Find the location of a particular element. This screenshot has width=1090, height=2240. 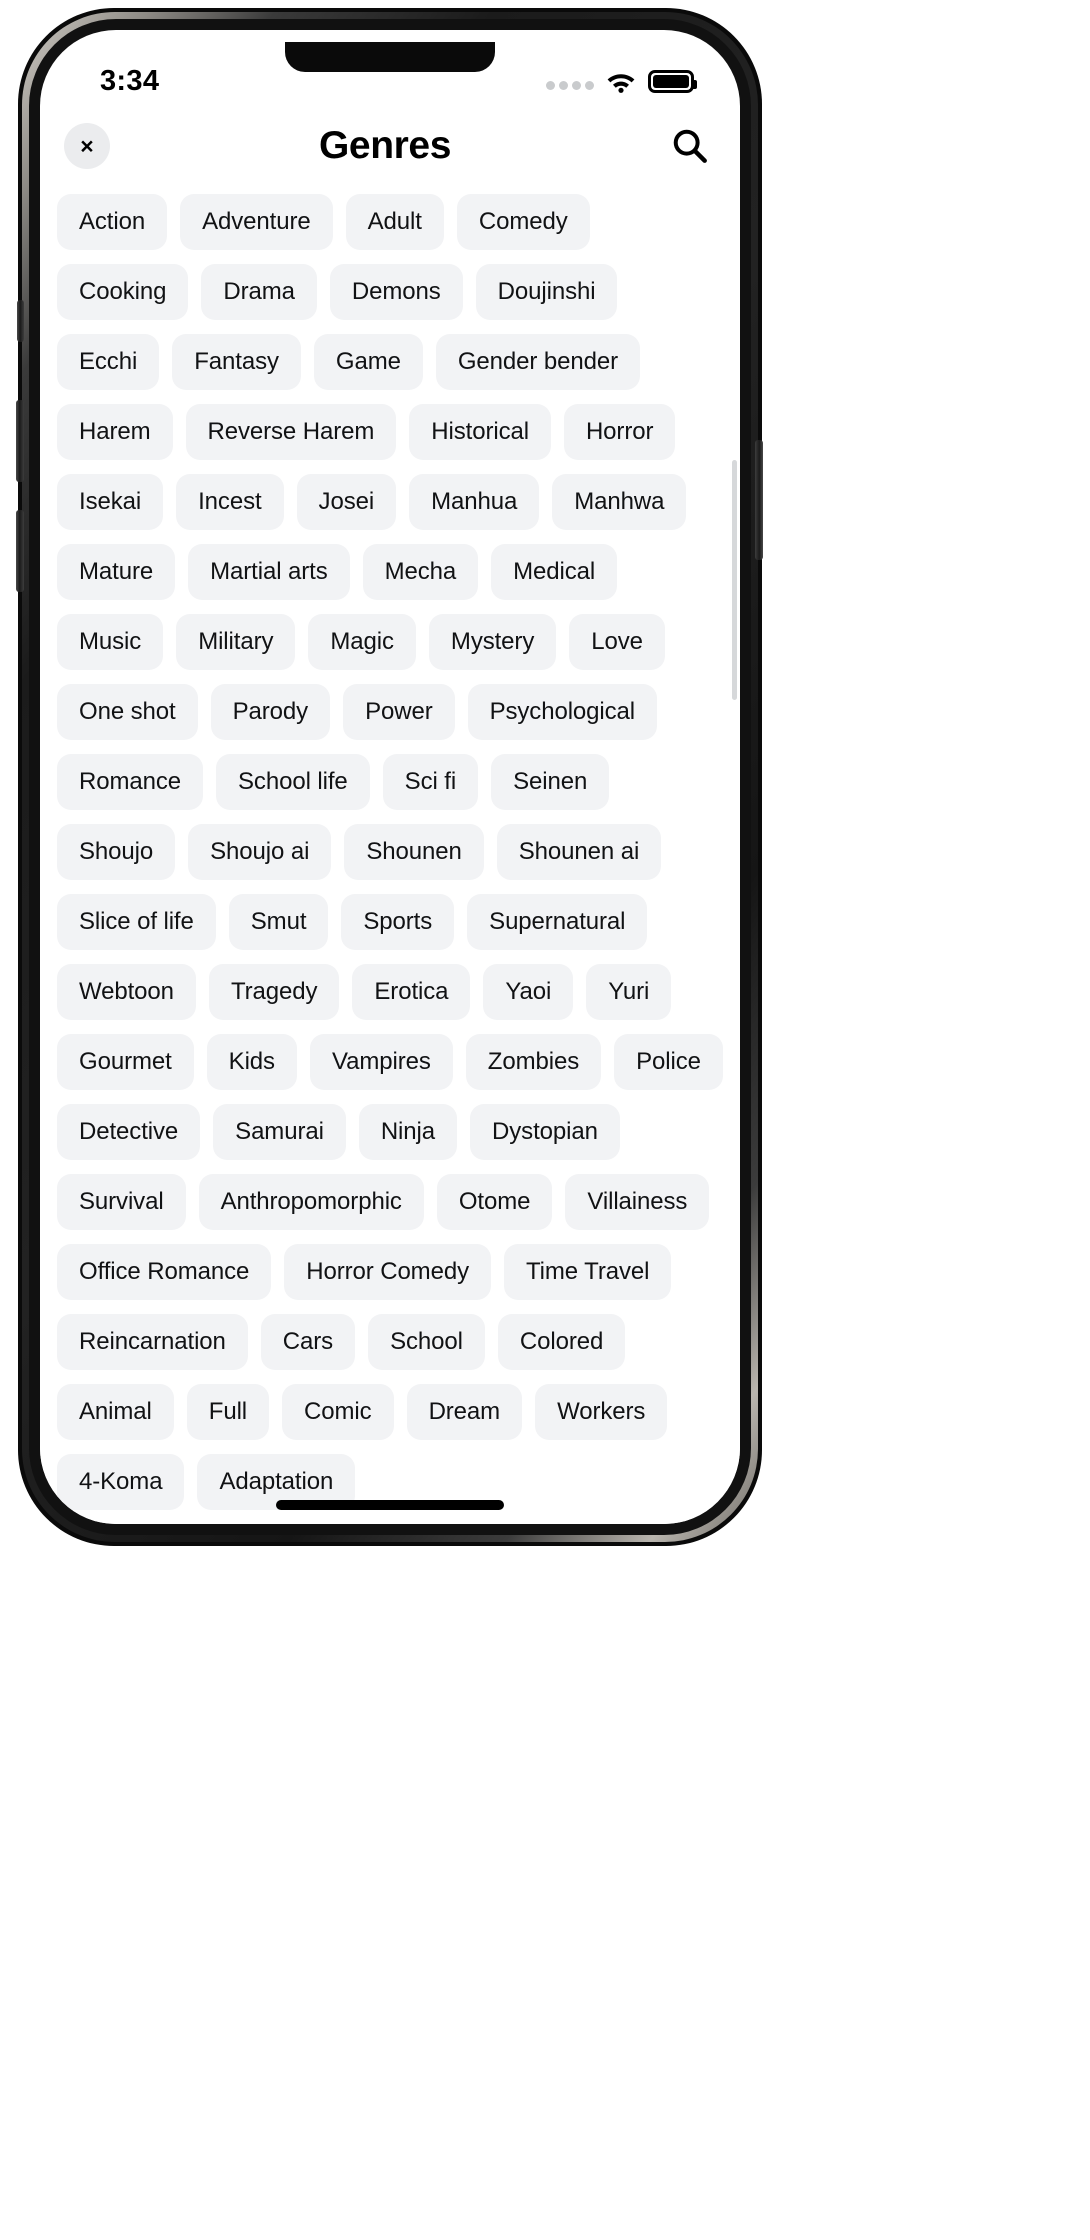

genre-chip: Ecchi is located at coordinates (108, 362).